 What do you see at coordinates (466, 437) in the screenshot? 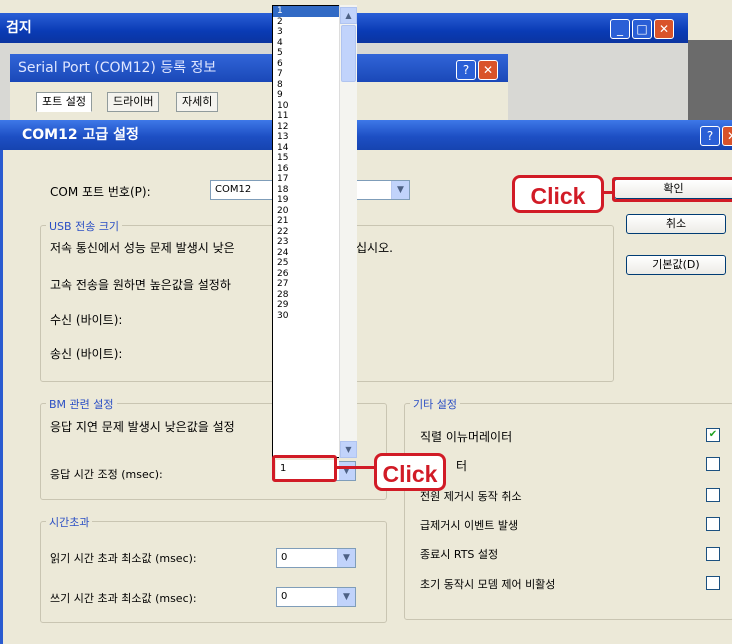
I see `serial-enumerator-label: 직렬 이뉴머레이터` at bounding box center [466, 437].